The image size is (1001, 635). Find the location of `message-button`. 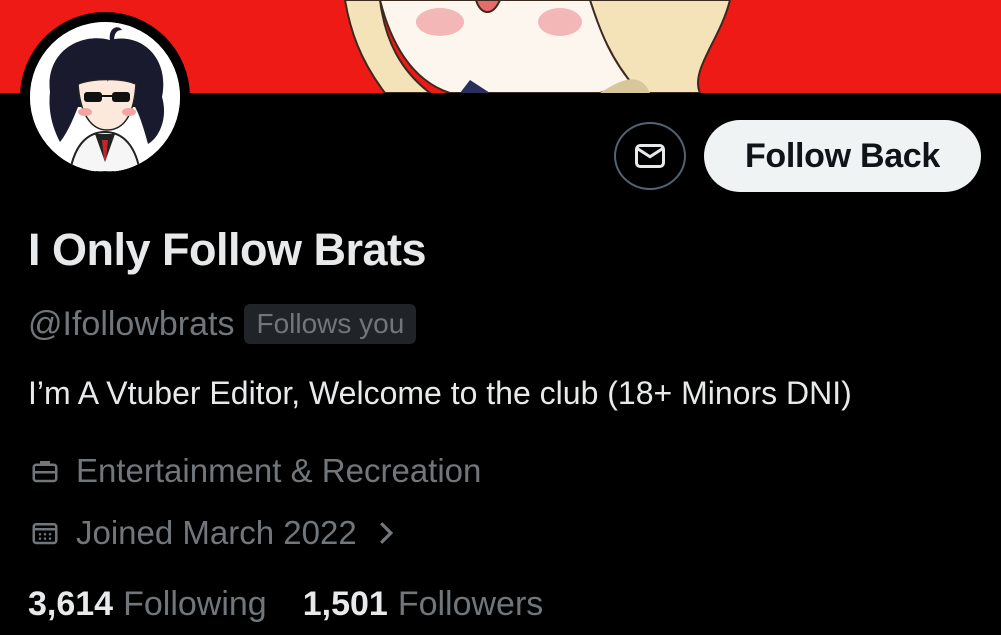

message-button is located at coordinates (650, 156).